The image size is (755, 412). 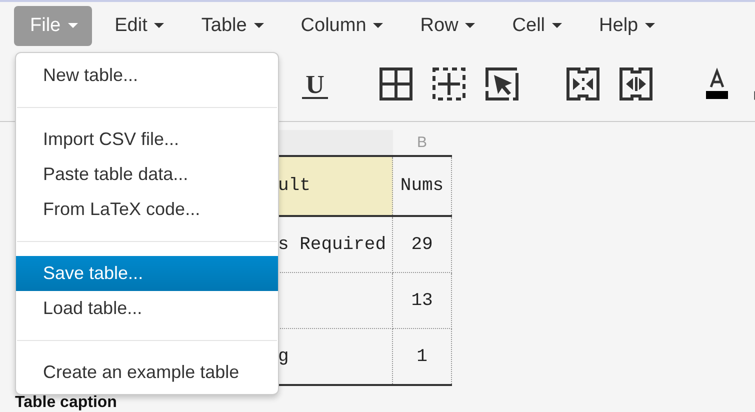 I want to click on menu-button: Cell, so click(x=536, y=26).